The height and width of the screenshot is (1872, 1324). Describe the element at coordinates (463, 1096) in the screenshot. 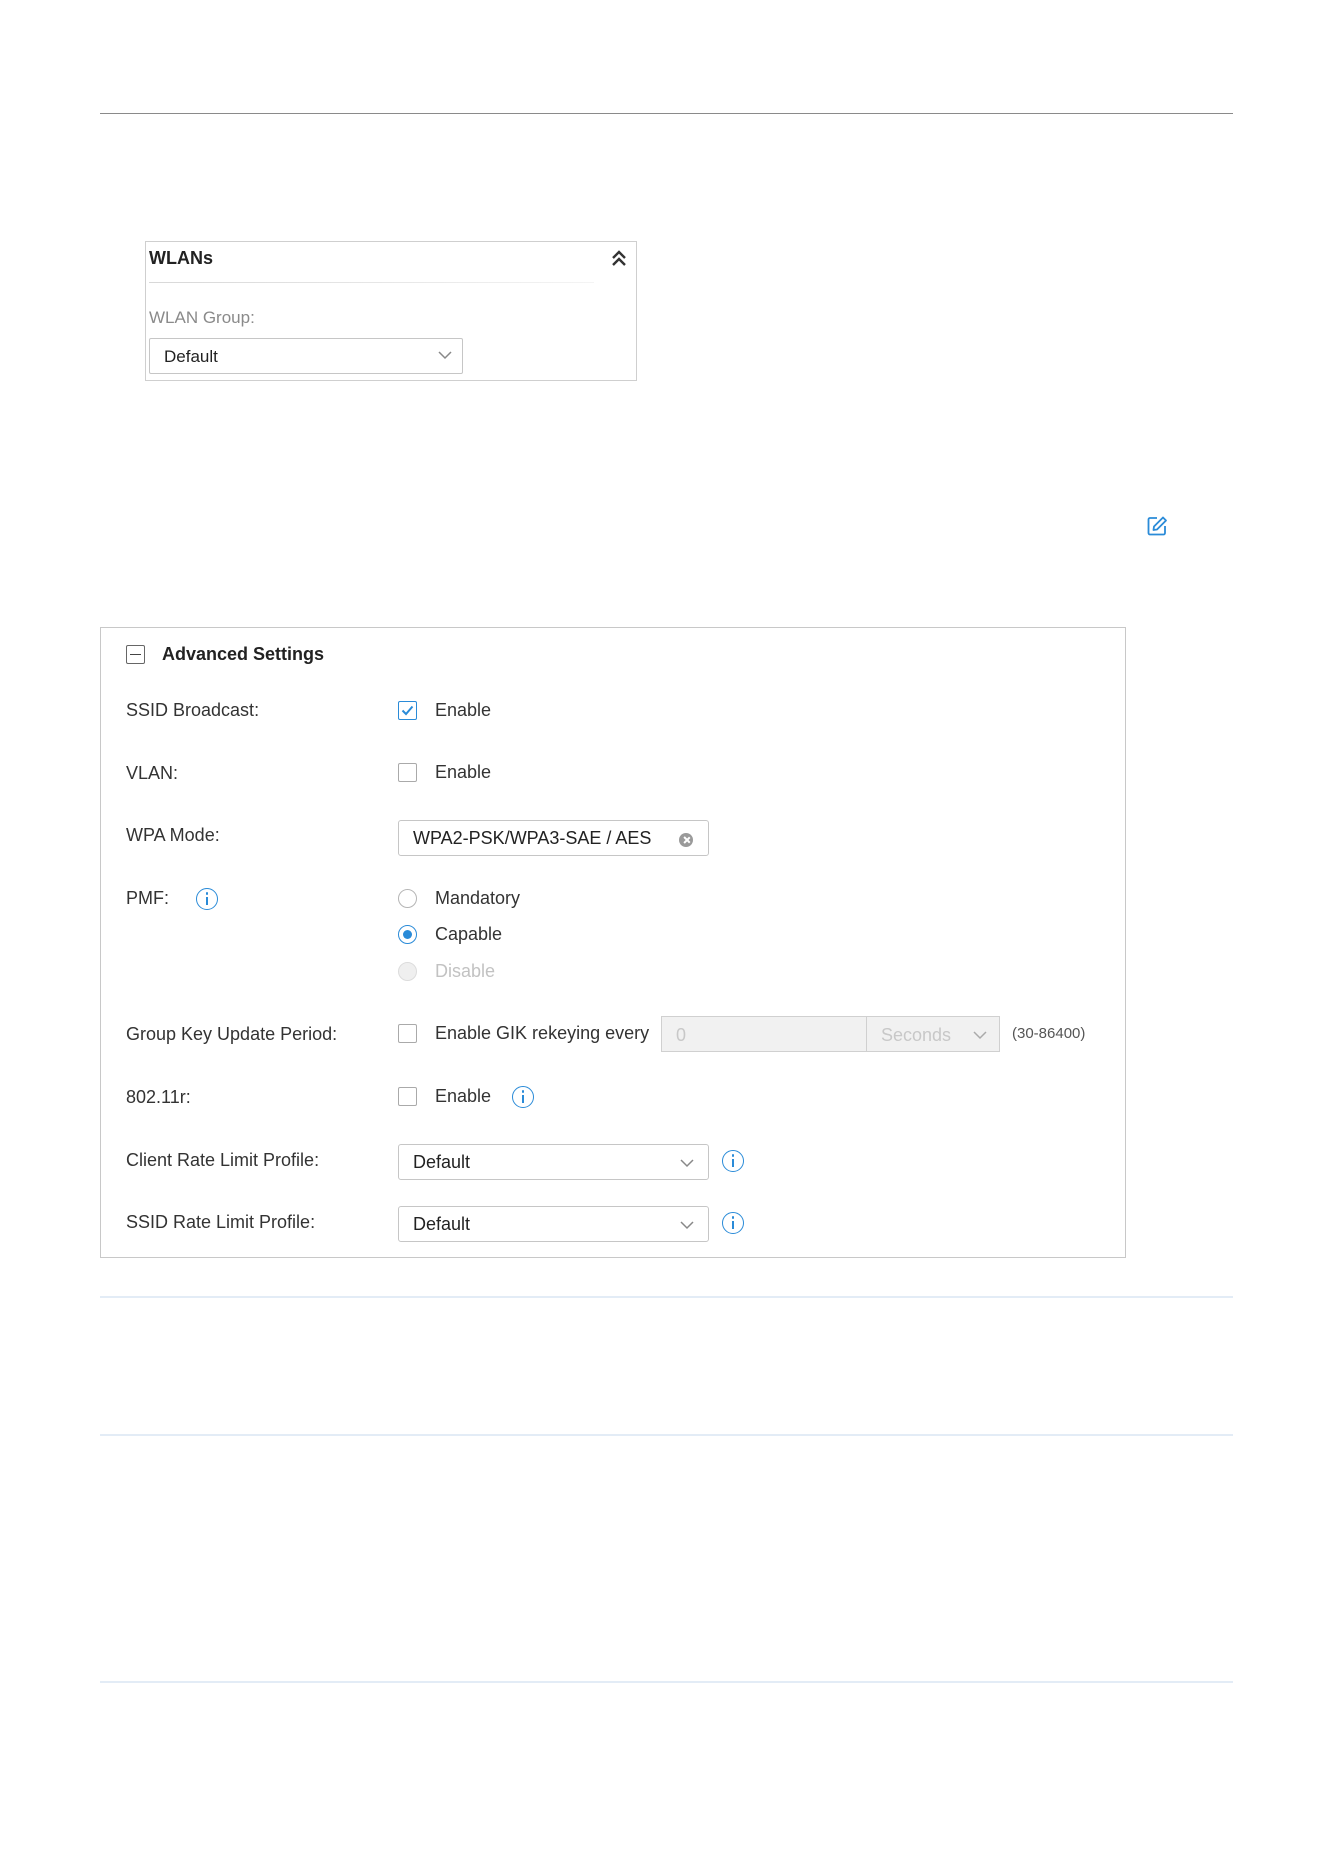

I see `dot11r-enable-label: Enable` at that location.